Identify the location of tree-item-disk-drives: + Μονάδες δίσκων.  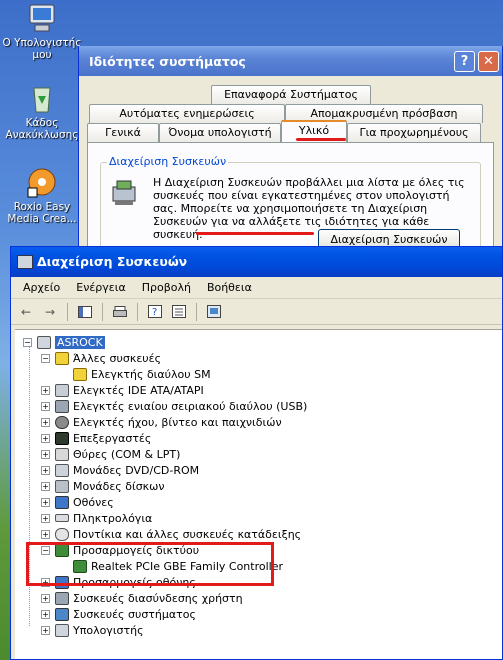
(103, 486).